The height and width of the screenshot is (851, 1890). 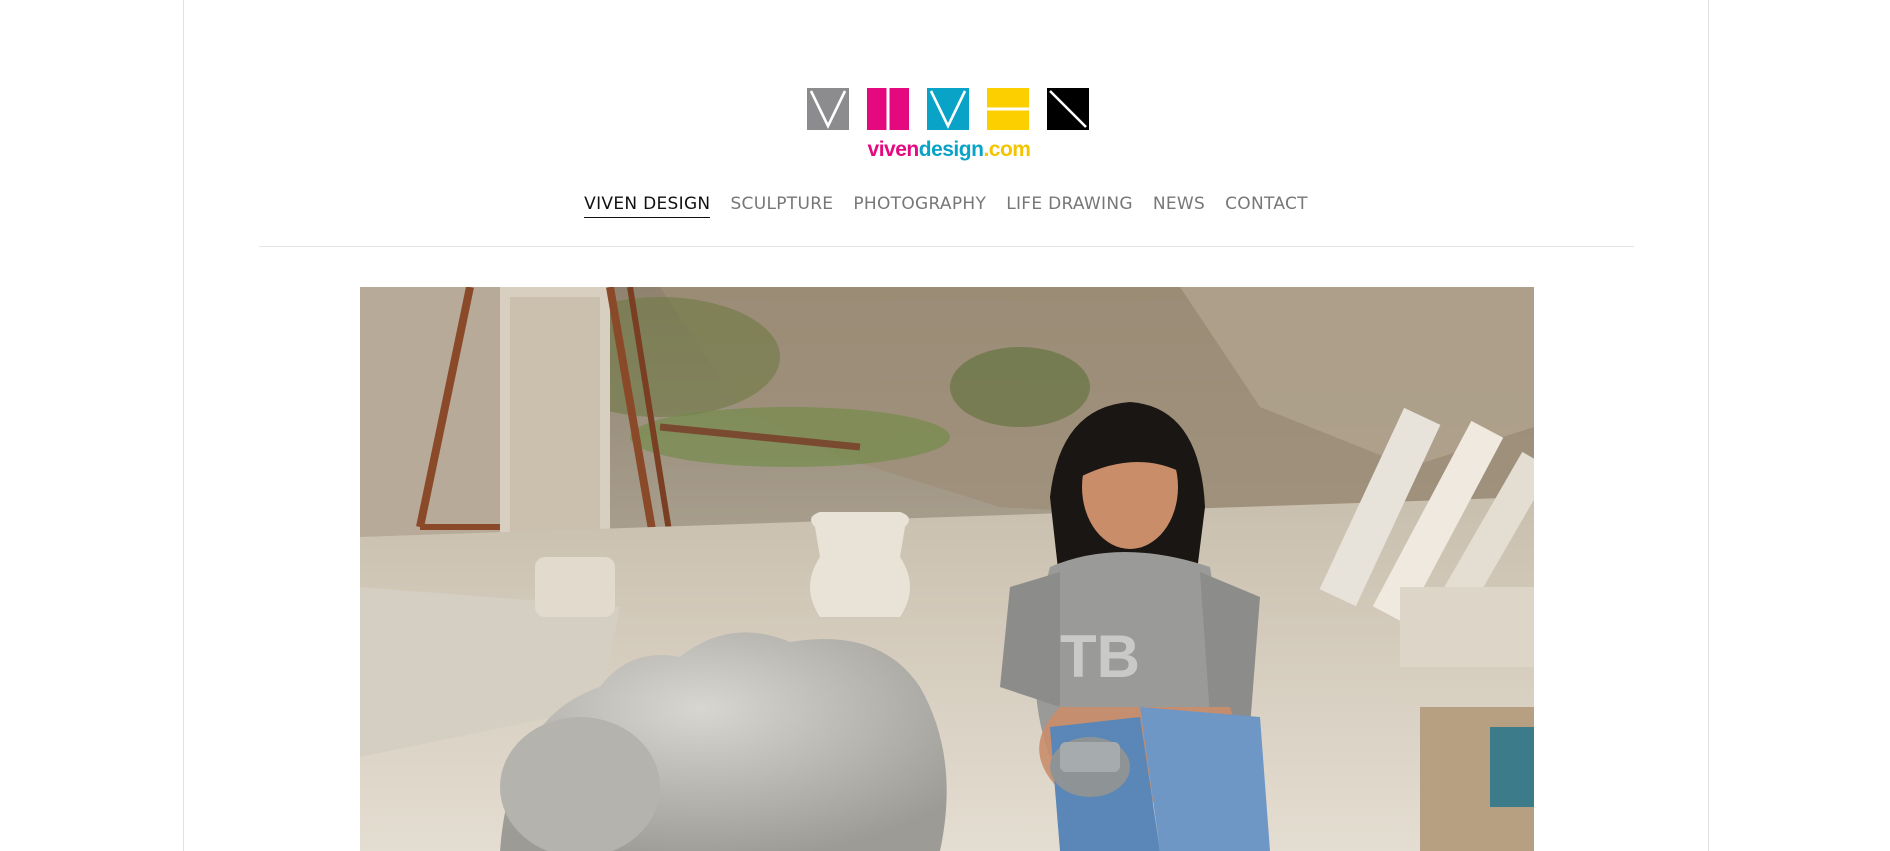 I want to click on wordmark-design: design, so click(x=951, y=149).